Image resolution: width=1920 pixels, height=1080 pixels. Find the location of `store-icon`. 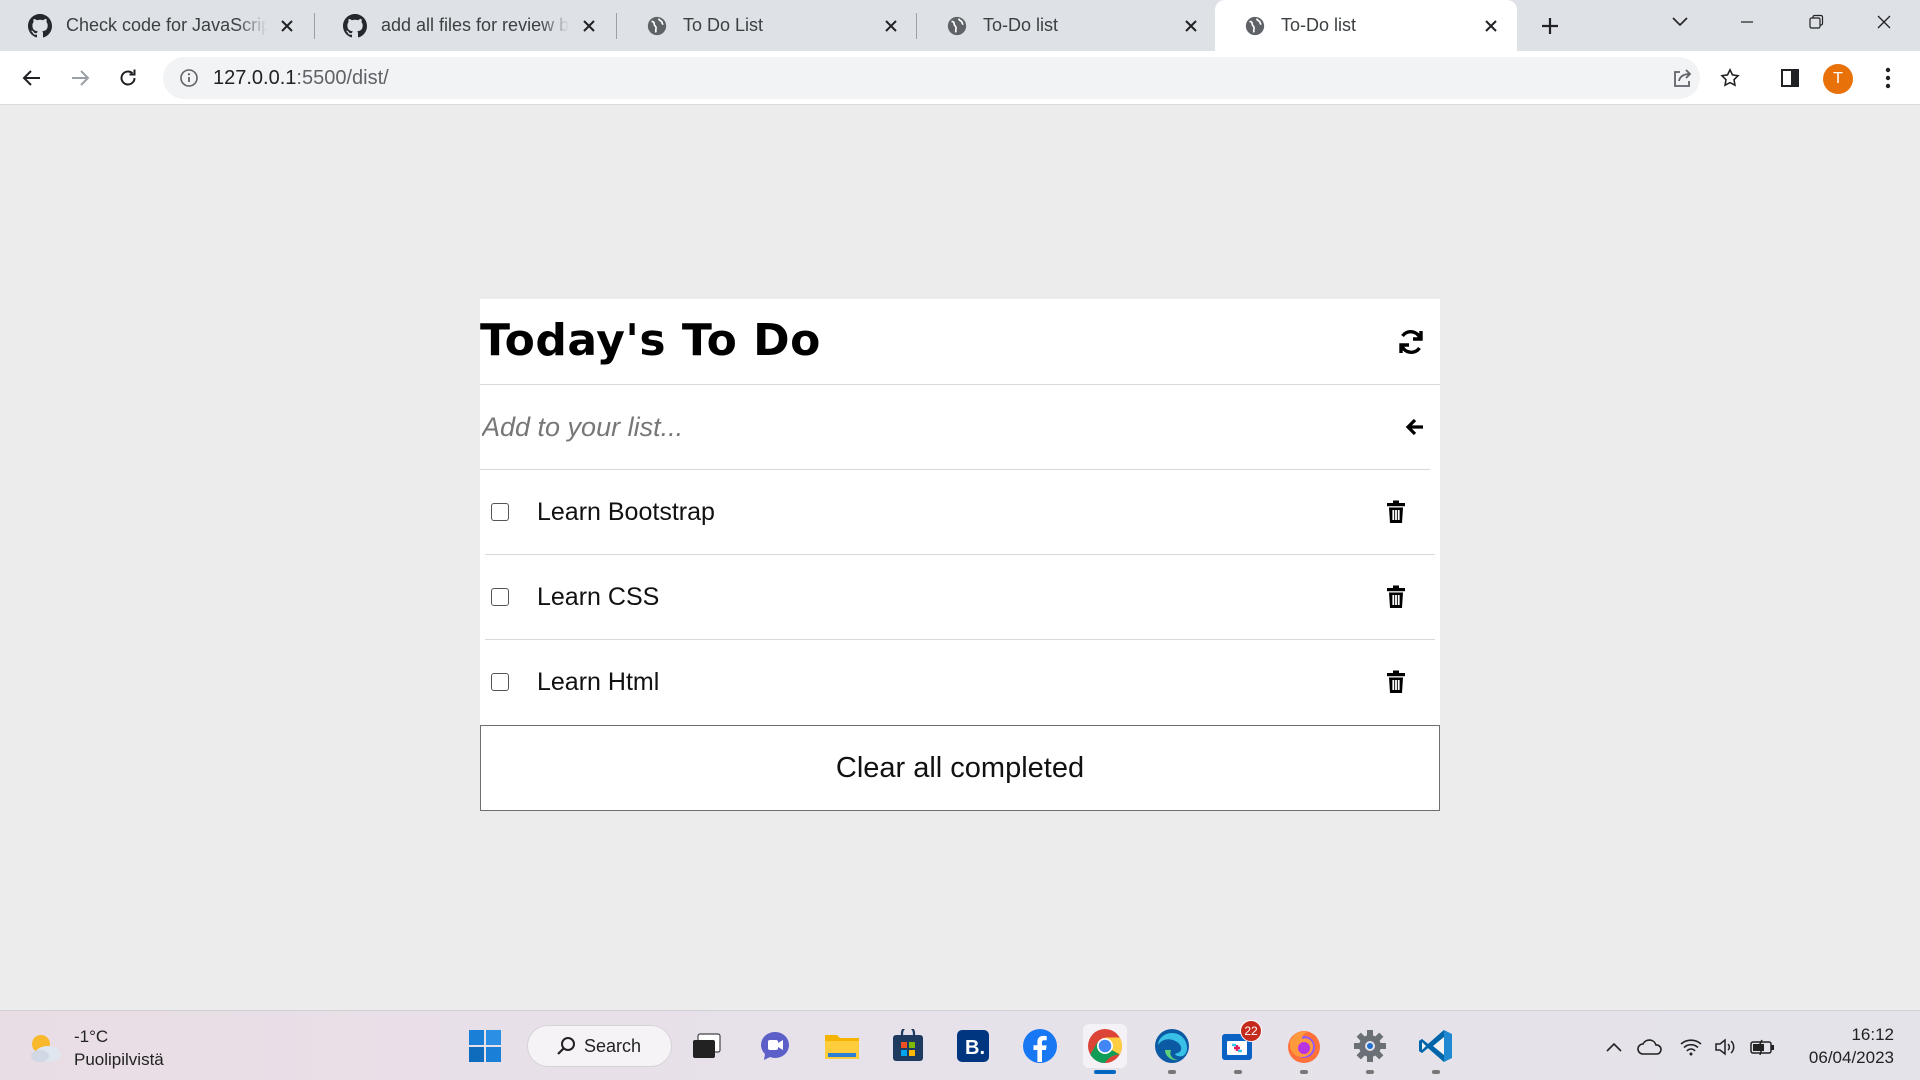

store-icon is located at coordinates (908, 1045).